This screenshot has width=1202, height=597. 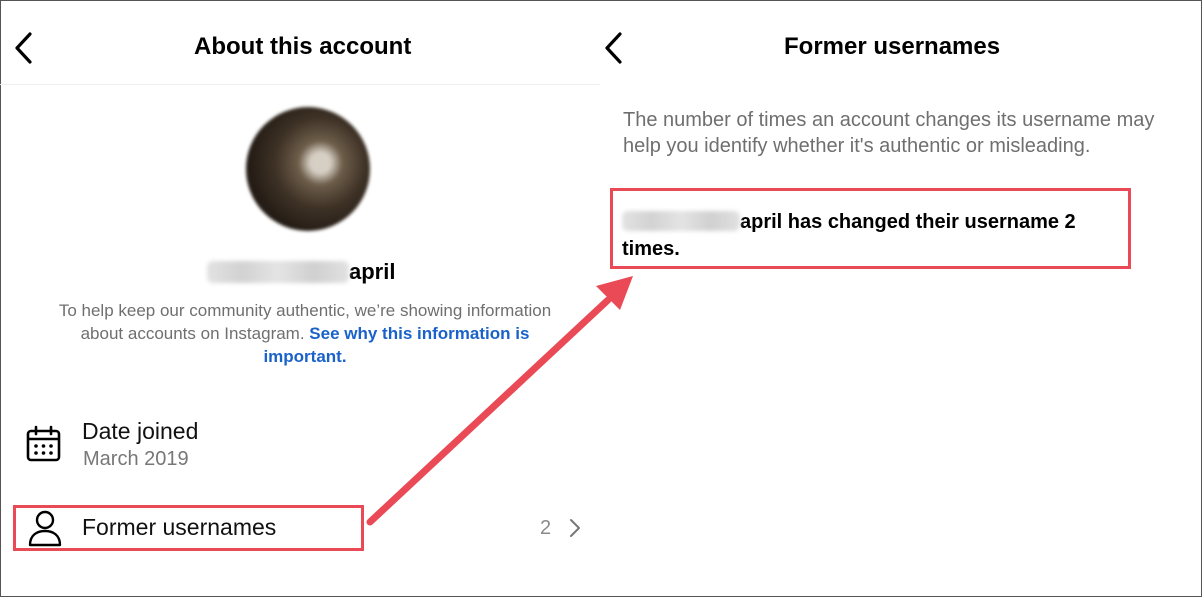 What do you see at coordinates (43, 443) in the screenshot?
I see `calendar-icon` at bounding box center [43, 443].